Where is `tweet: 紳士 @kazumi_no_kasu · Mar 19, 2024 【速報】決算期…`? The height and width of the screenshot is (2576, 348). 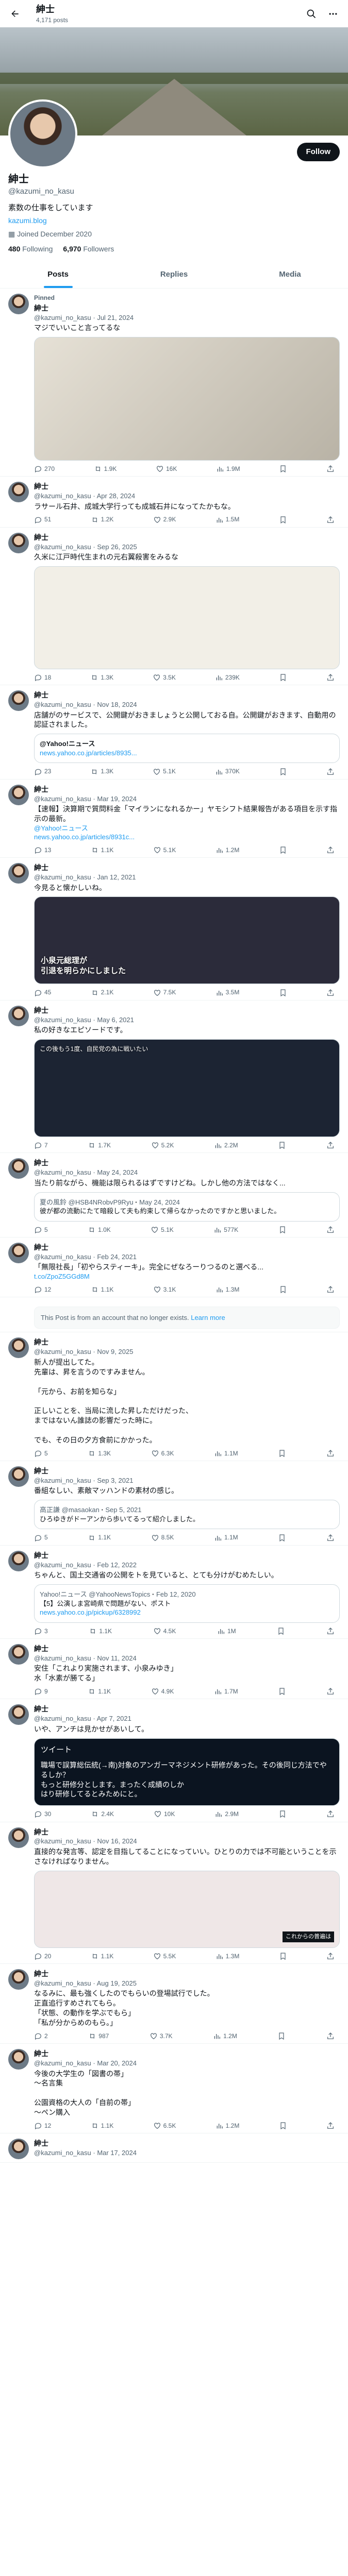 tweet: 紳士 @kazumi_no_kasu · Mar 19, 2024 【速報】決算期… is located at coordinates (174, 818).